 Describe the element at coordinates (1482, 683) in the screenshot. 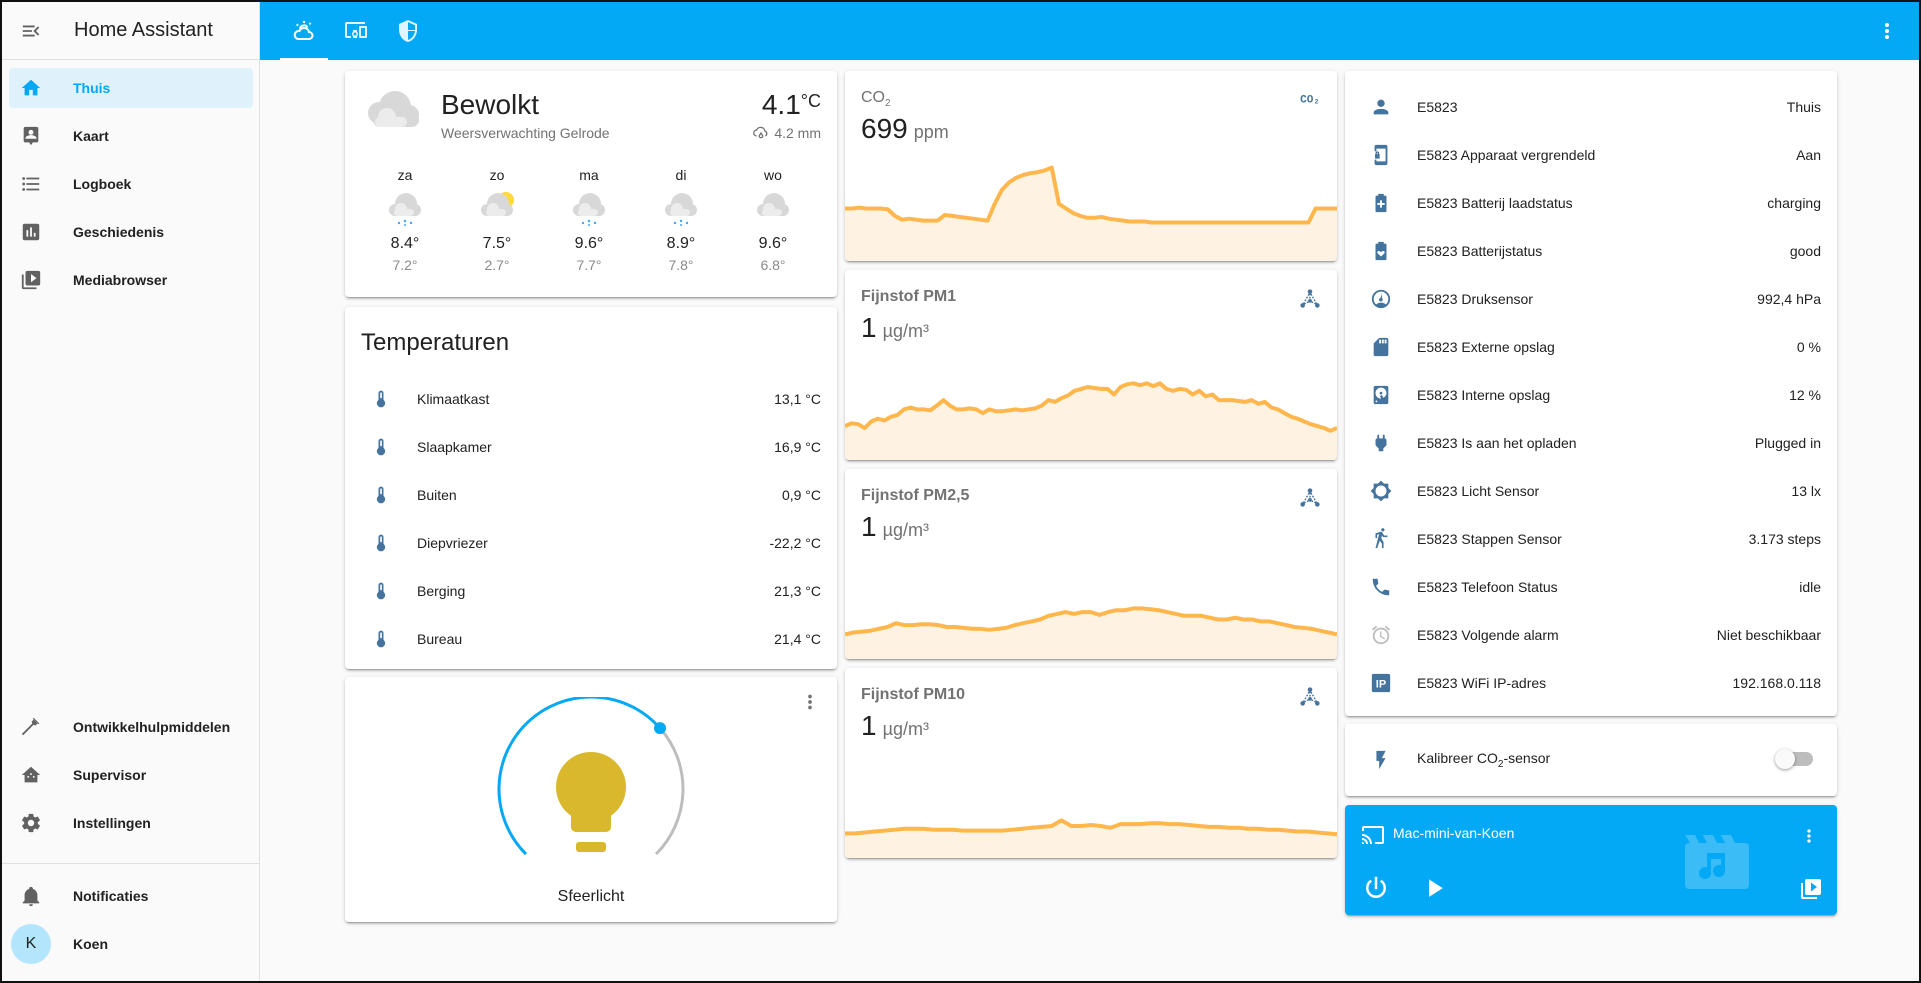

I see `entity-name: E5823 WiFi IP-adres` at that location.